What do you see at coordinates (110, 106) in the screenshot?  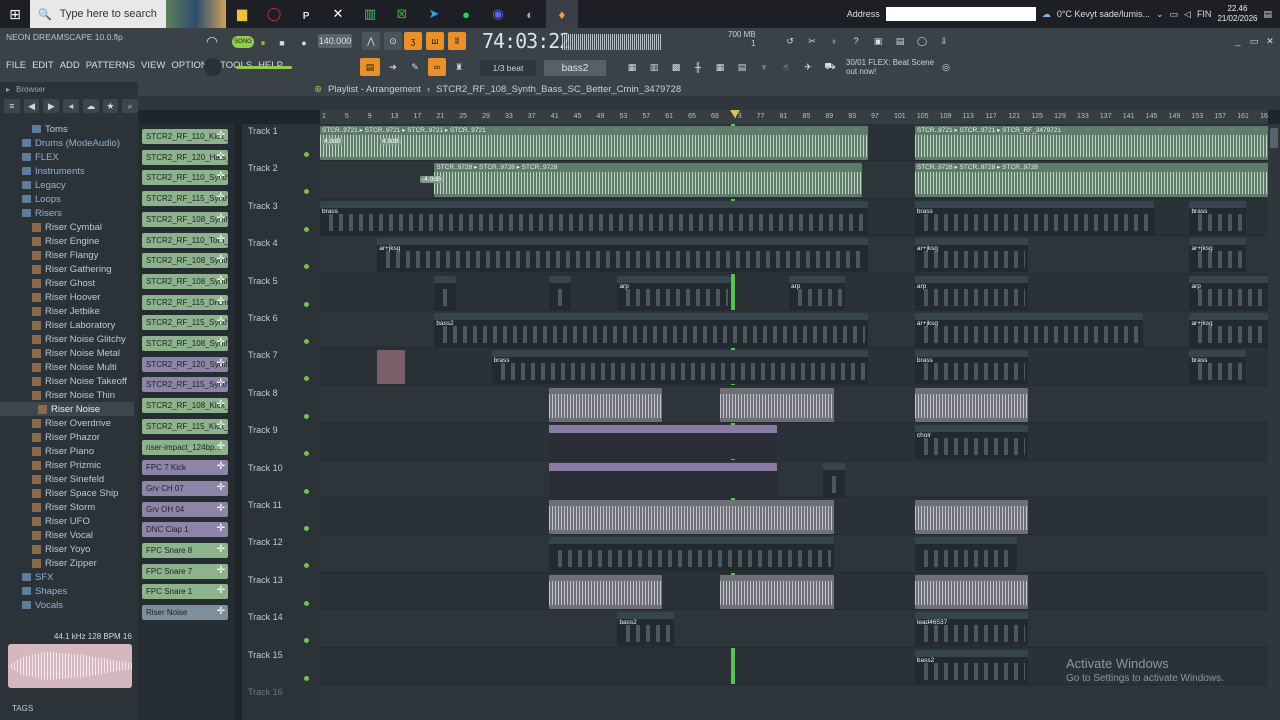 I see `browser-star-icon: ★` at bounding box center [110, 106].